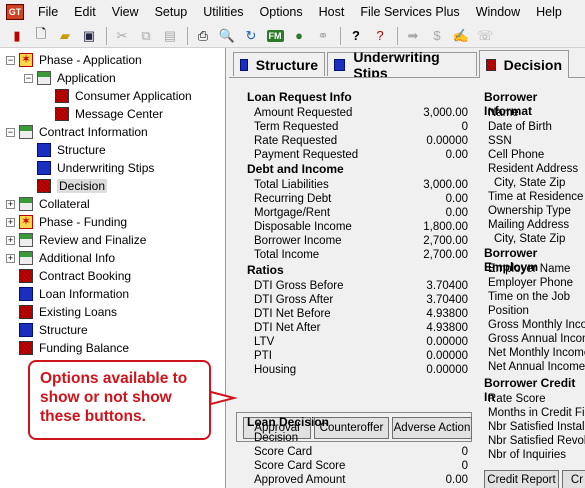 Image resolution: width=585 pixels, height=488 pixels. What do you see at coordinates (437, 36) in the screenshot?
I see `dollar-icon: $` at bounding box center [437, 36].